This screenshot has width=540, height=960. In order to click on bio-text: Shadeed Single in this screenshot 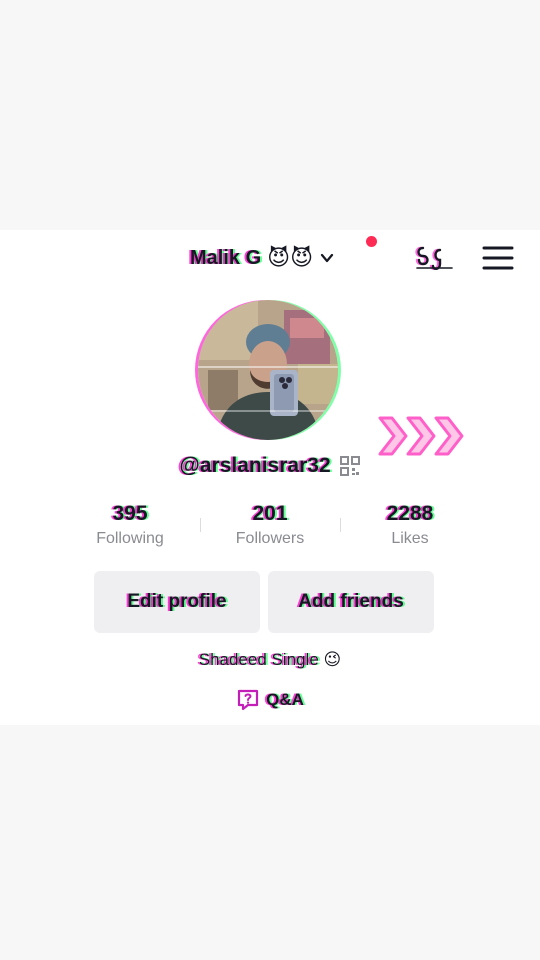, I will do `click(258, 659)`.